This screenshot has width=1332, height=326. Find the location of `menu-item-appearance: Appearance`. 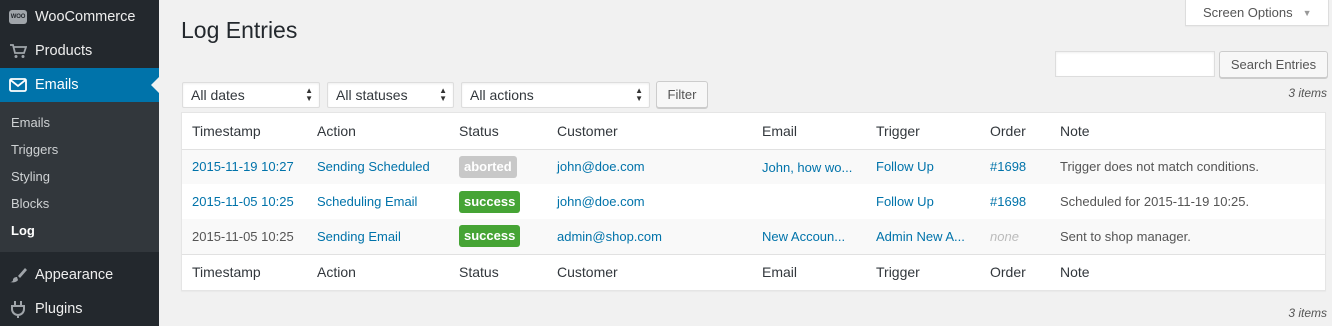

menu-item-appearance: Appearance is located at coordinates (79, 275).